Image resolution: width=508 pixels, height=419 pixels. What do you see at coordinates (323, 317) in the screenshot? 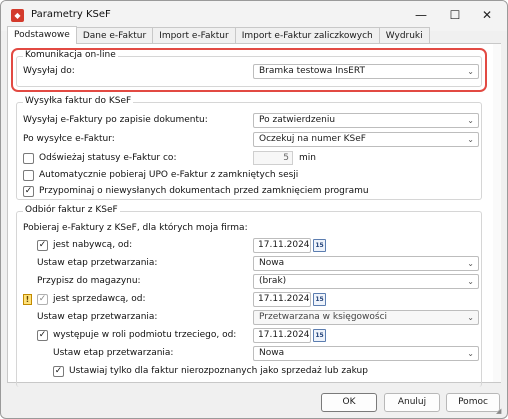
I see `seller-stage-value: Przetwarzana w księgowości` at bounding box center [323, 317].